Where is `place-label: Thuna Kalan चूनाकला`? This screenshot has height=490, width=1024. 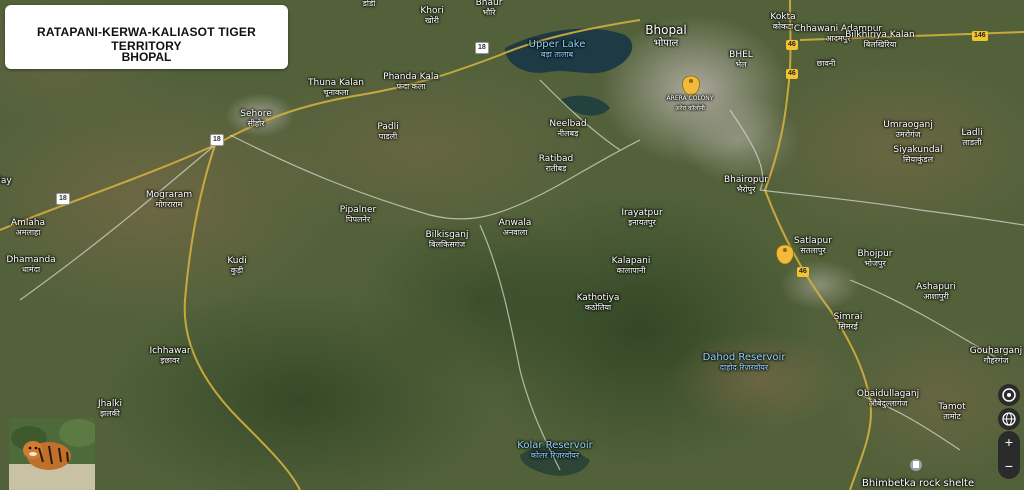
place-label: Thuna Kalan चूनाकला is located at coordinates (336, 87).